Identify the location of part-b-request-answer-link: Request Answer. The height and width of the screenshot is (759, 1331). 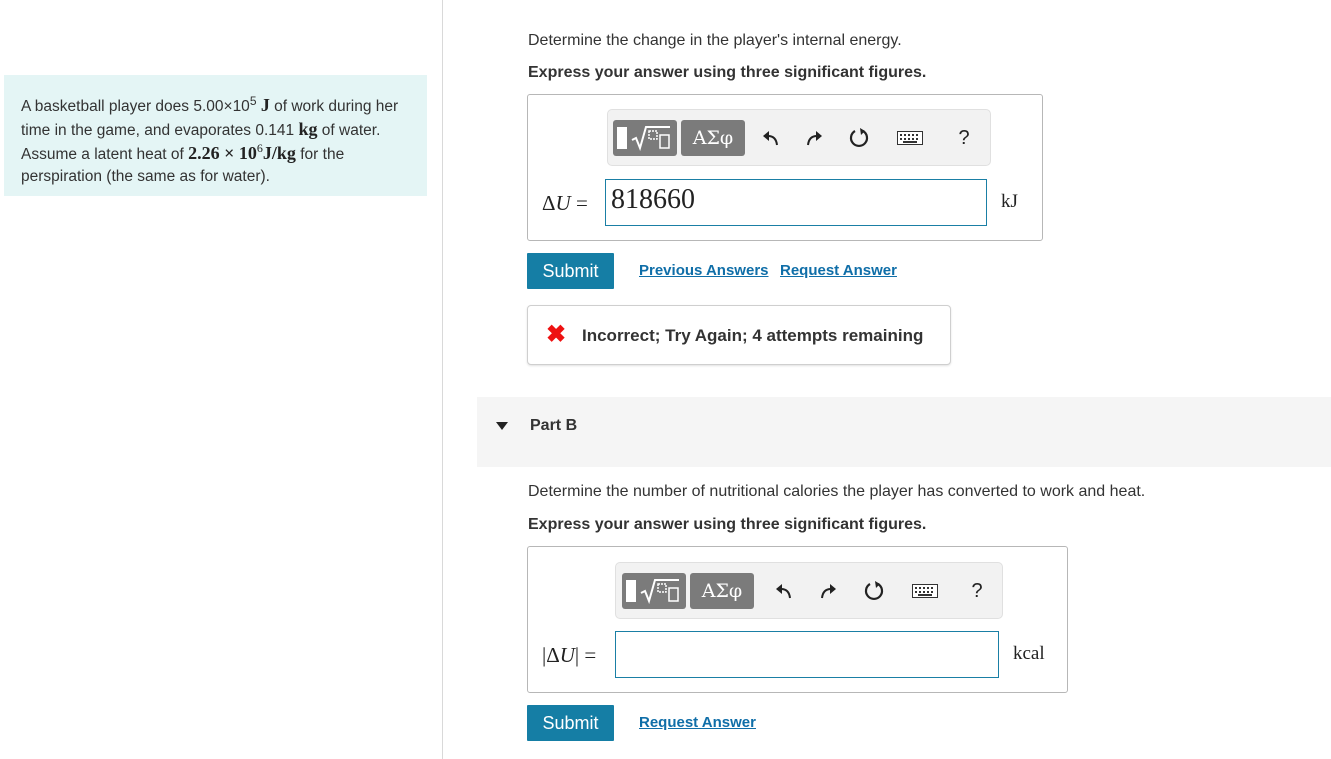
(697, 722).